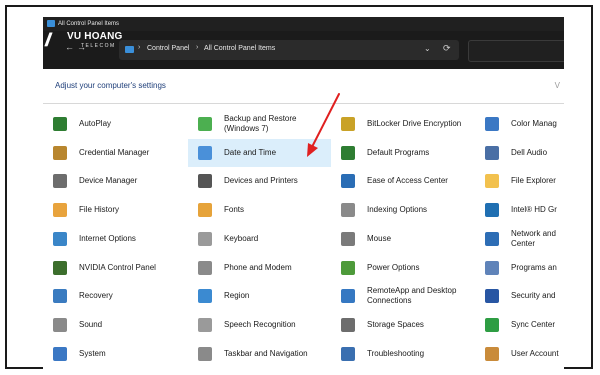 The image size is (600, 375). I want to click on clock-icon, so click(205, 152).